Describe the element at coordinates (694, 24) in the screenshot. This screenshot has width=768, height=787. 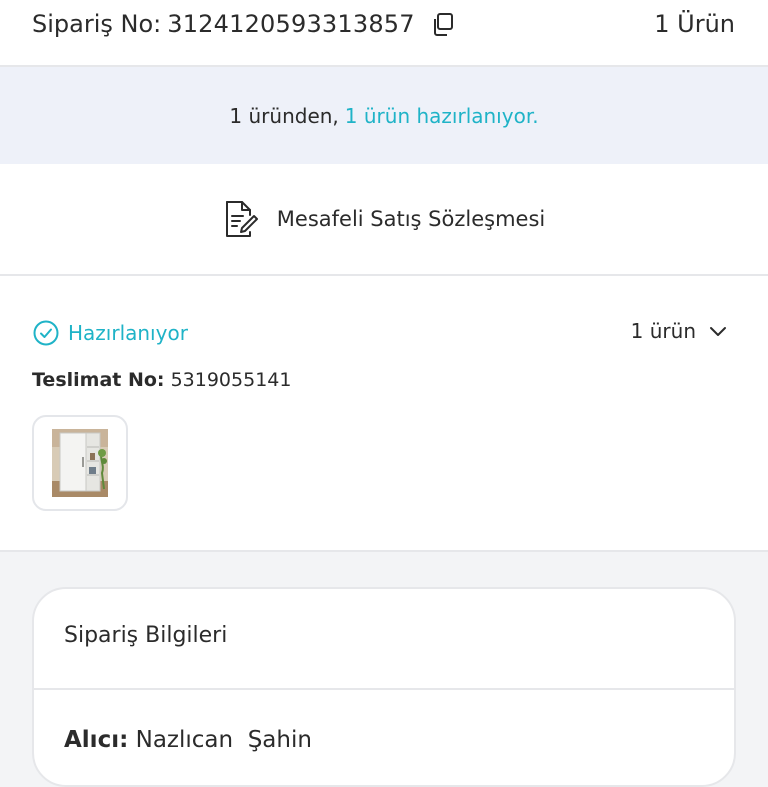
I see `order-item-count: 1 Ürün` at that location.